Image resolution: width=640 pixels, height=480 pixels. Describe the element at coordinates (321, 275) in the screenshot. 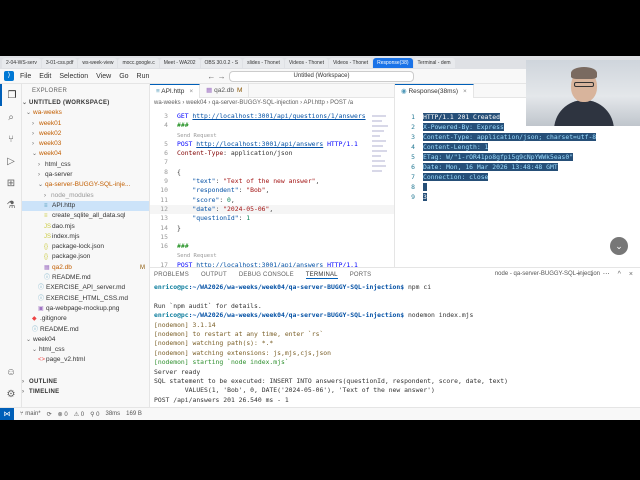

I see `tab-terminal: TERMINAL` at that location.